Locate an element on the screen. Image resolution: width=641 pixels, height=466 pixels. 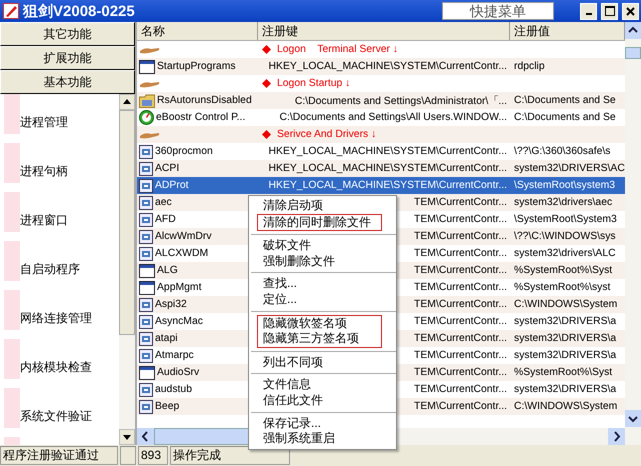
item-count: 893 is located at coordinates (153, 455).